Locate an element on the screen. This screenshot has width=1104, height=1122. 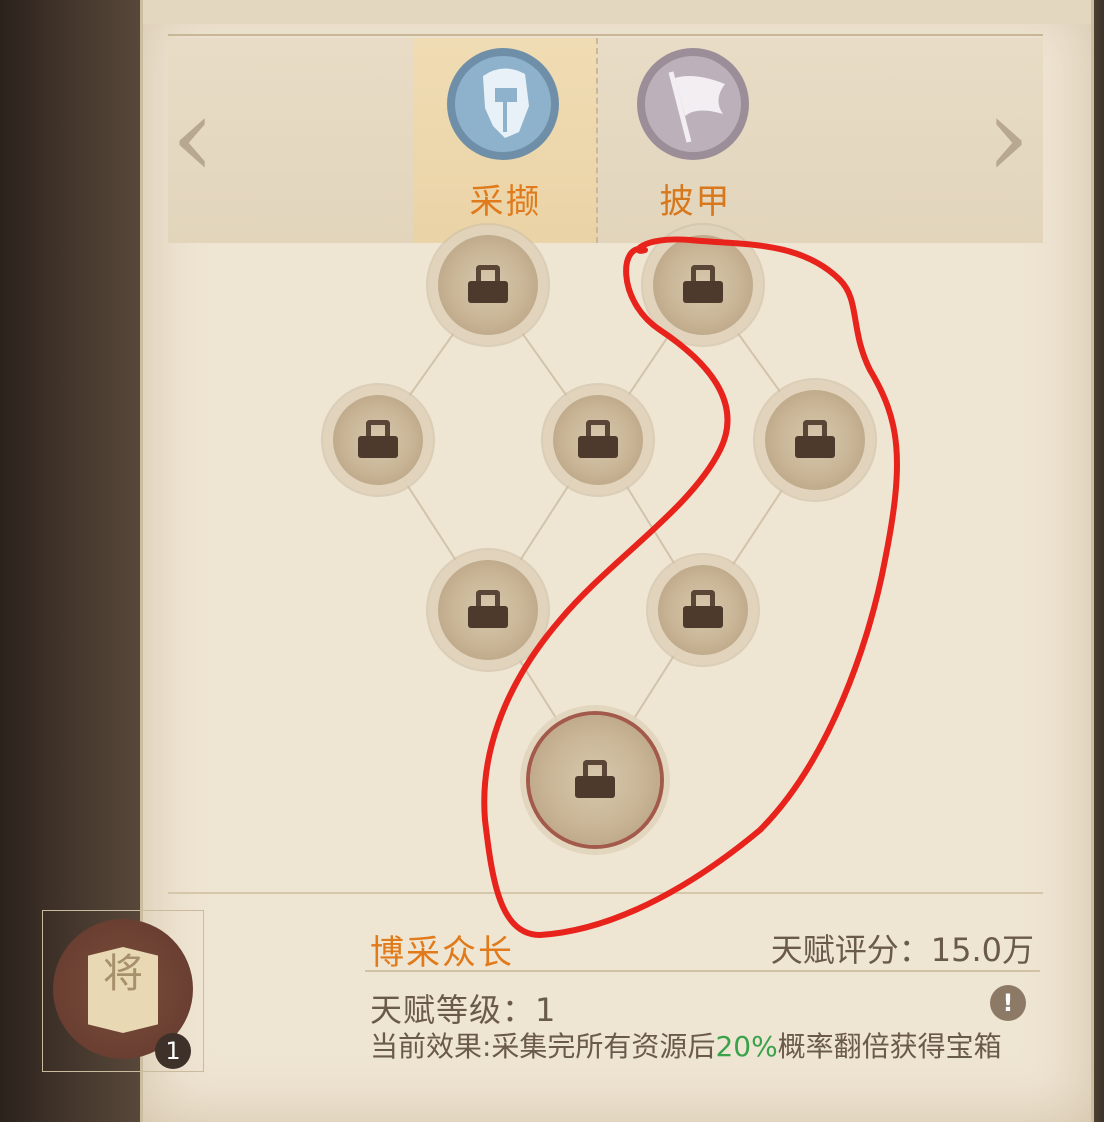
talent-icon-frame: 将 1 is located at coordinates (123, 991).